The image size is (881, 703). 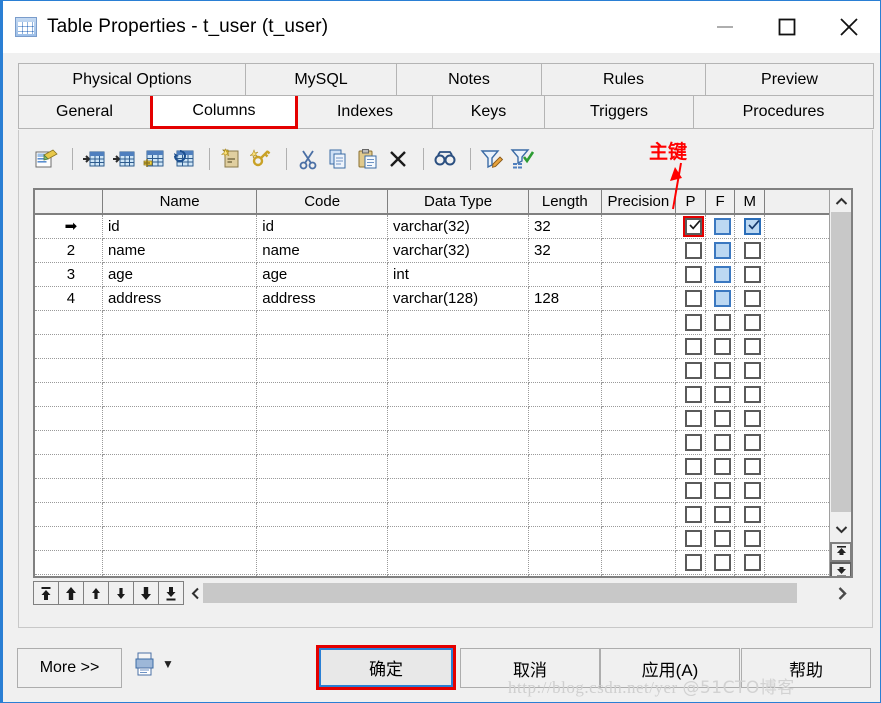 What do you see at coordinates (184, 159) in the screenshot?
I see `refresh-column-icon` at bounding box center [184, 159].